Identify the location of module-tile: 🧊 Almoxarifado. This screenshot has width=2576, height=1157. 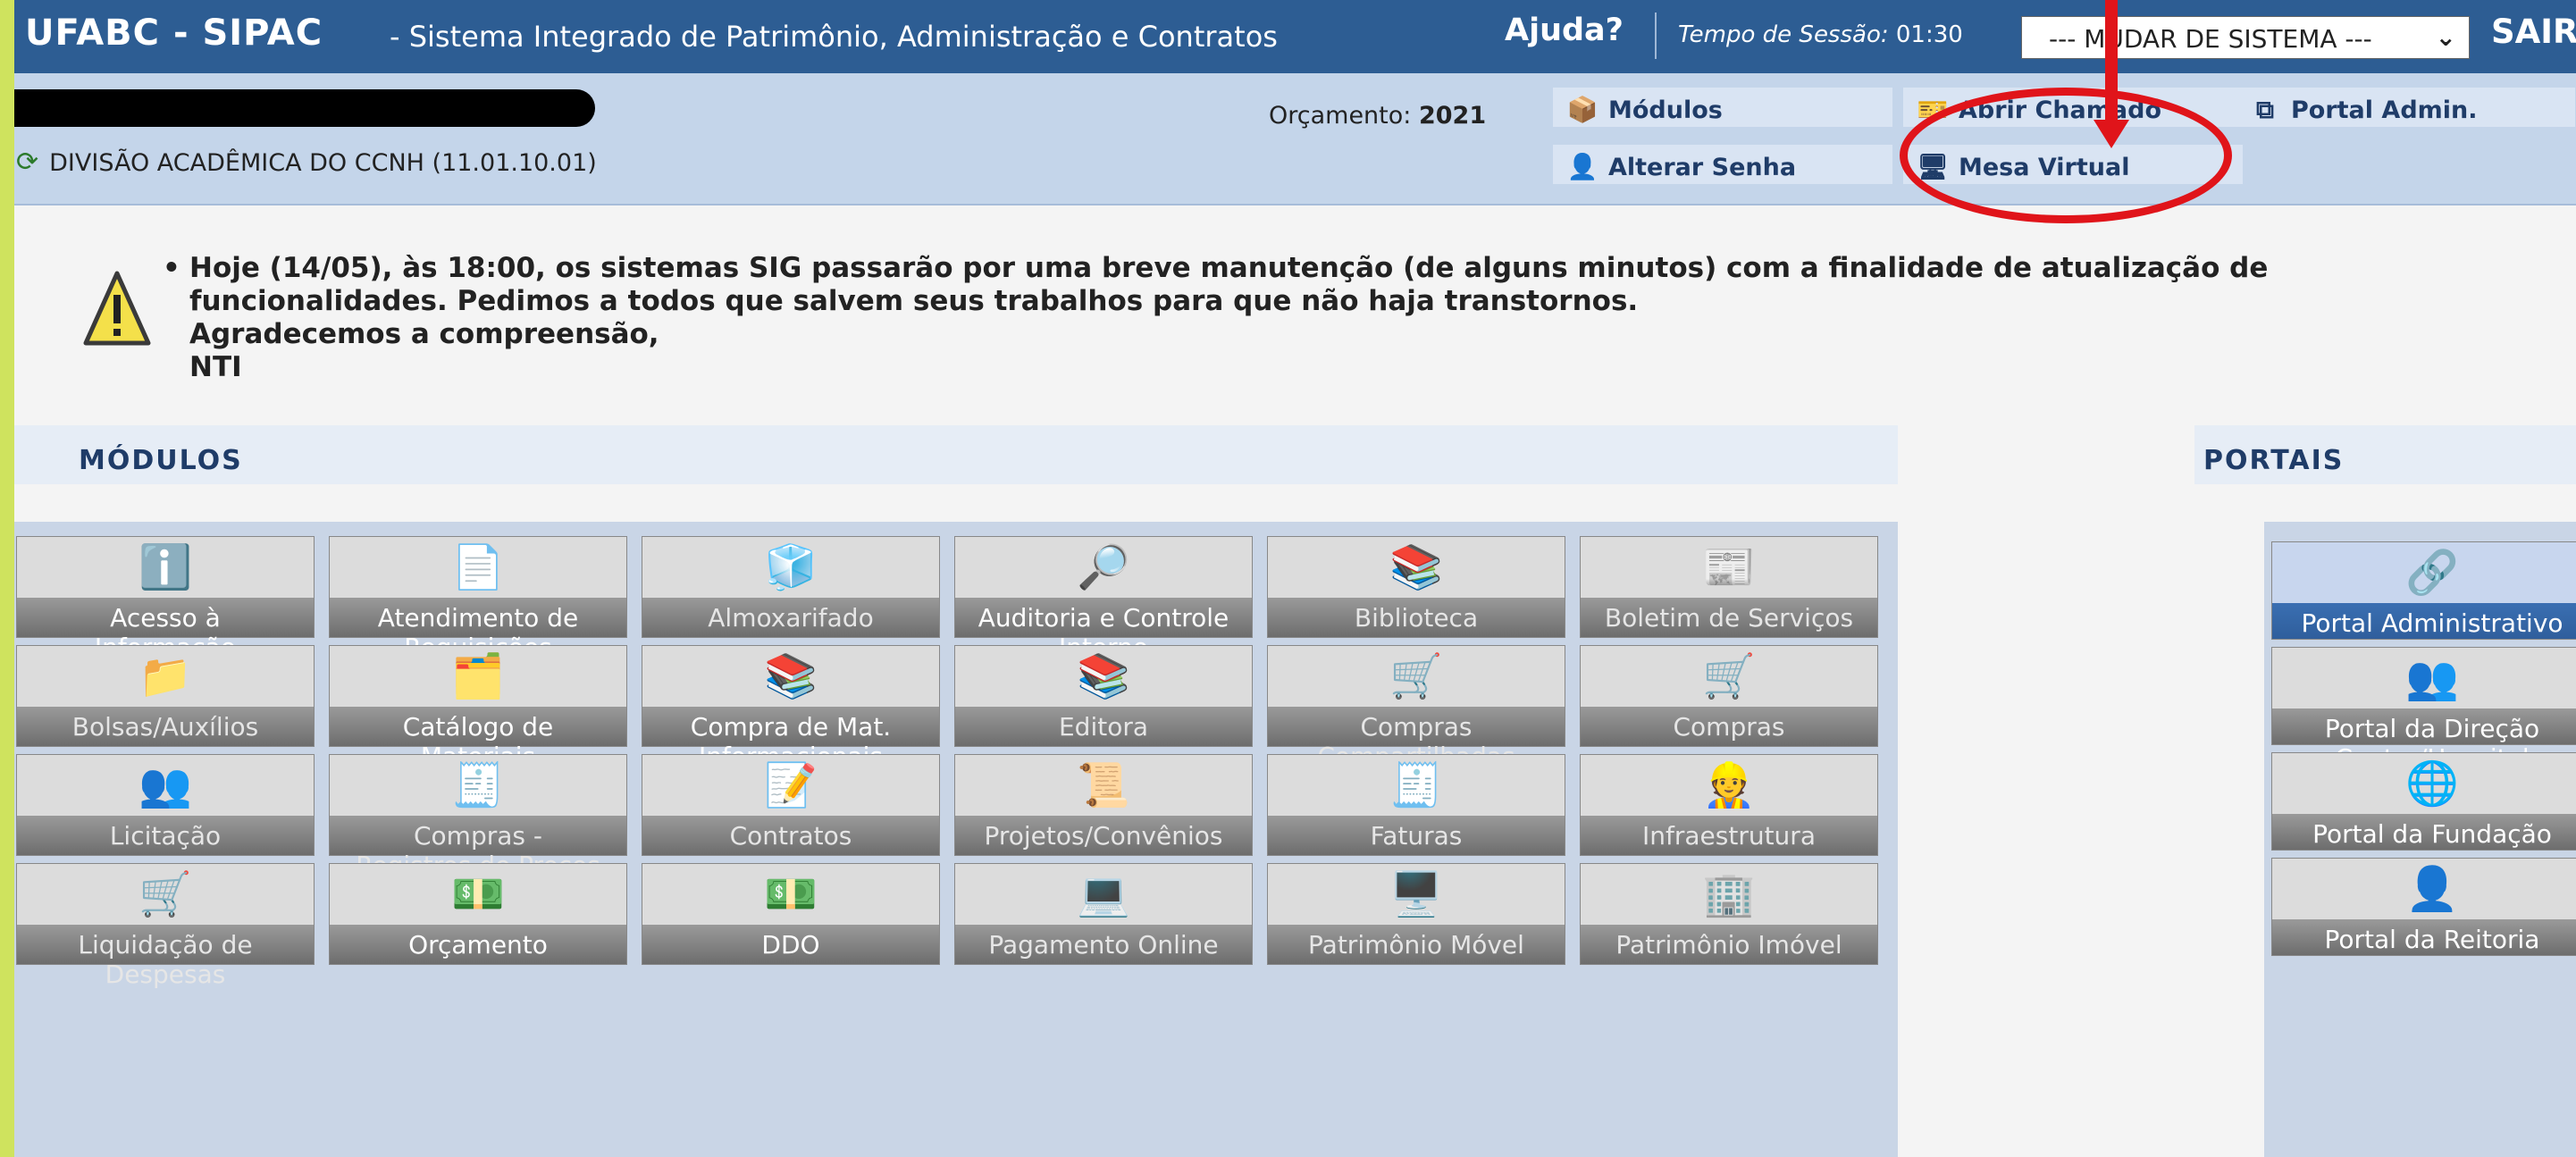
(791, 587).